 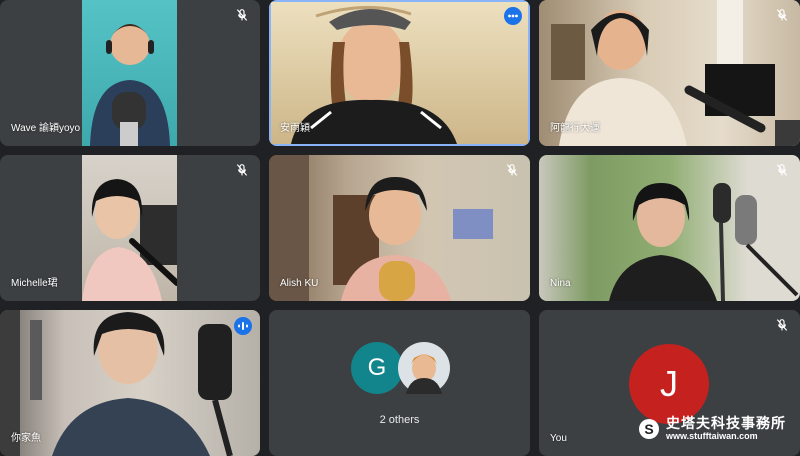 I want to click on avatar, so click(x=424, y=368).